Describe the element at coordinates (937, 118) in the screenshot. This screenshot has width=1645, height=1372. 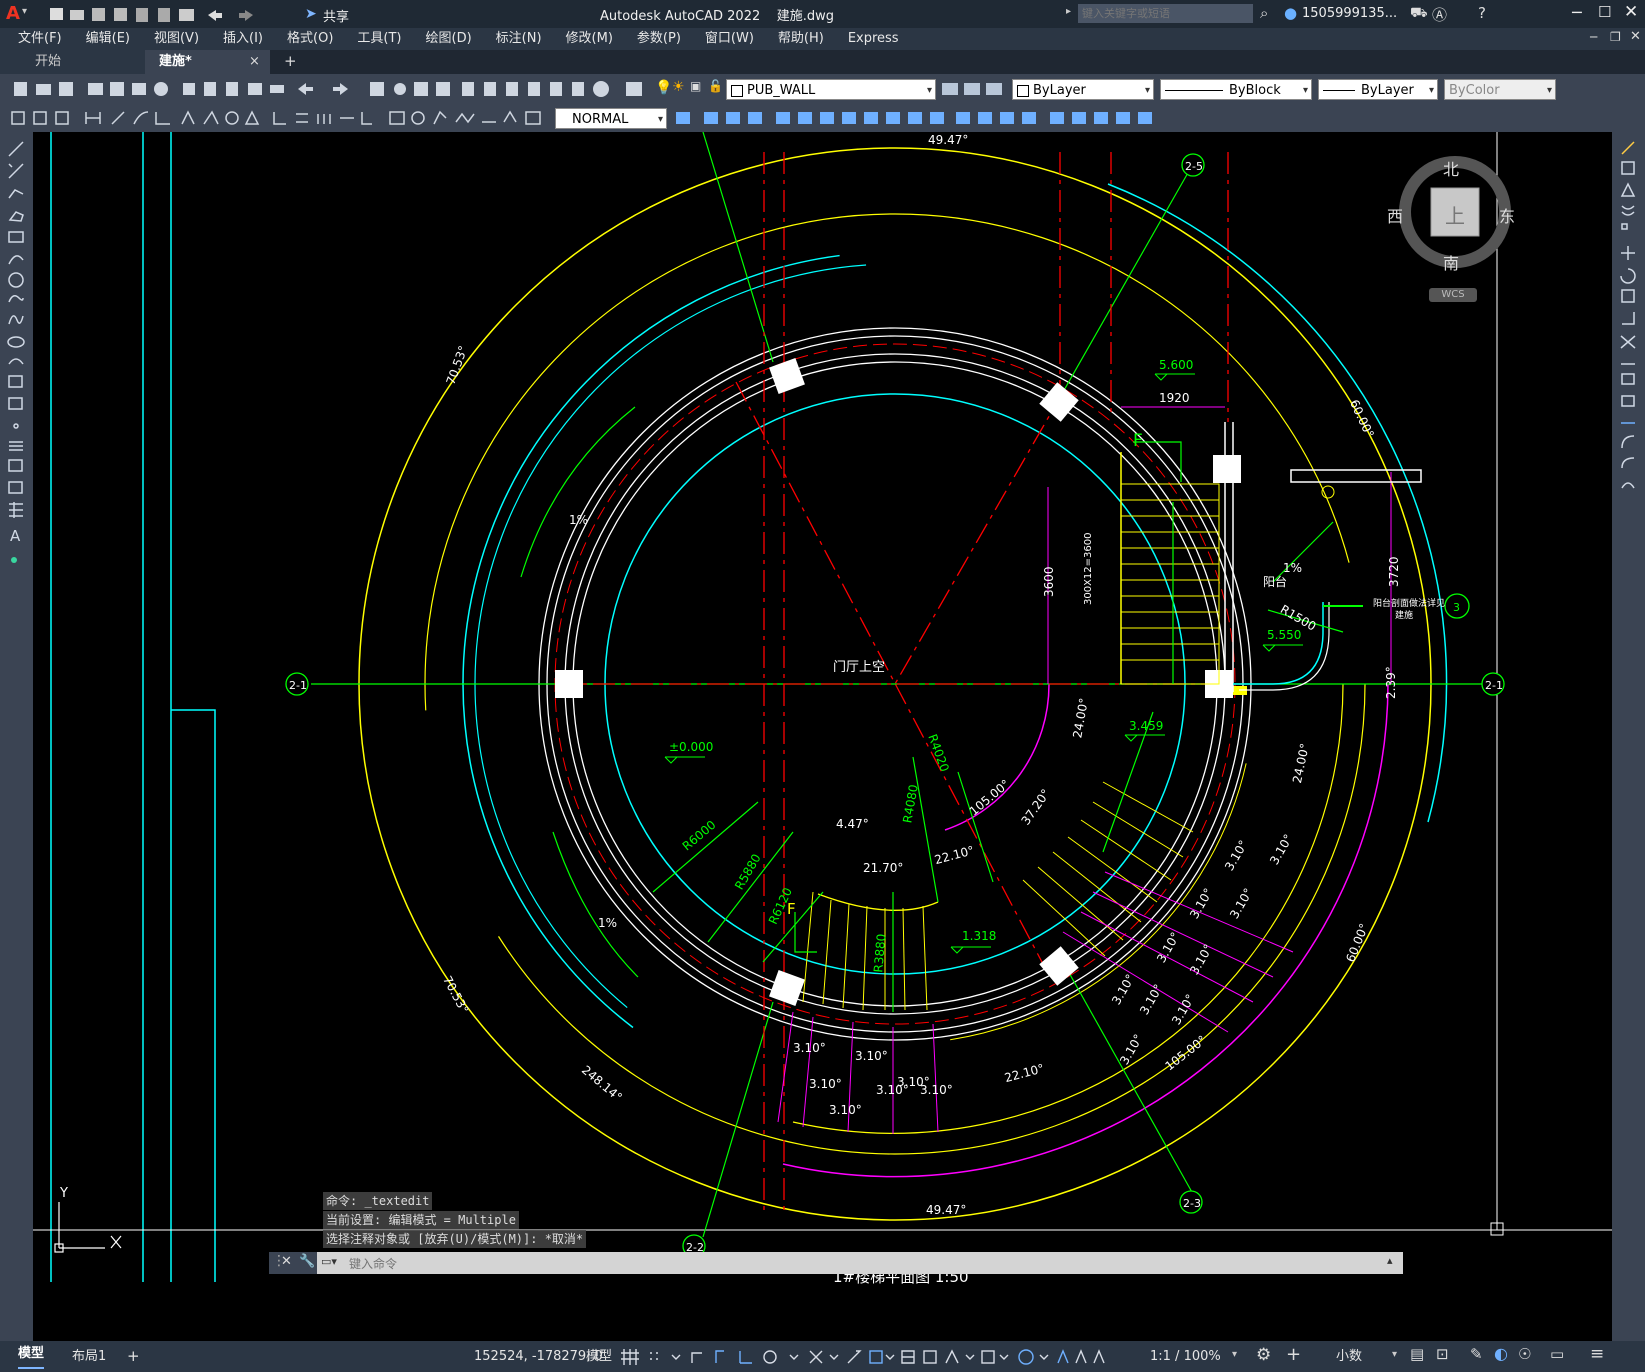
I see `break-icon` at that location.